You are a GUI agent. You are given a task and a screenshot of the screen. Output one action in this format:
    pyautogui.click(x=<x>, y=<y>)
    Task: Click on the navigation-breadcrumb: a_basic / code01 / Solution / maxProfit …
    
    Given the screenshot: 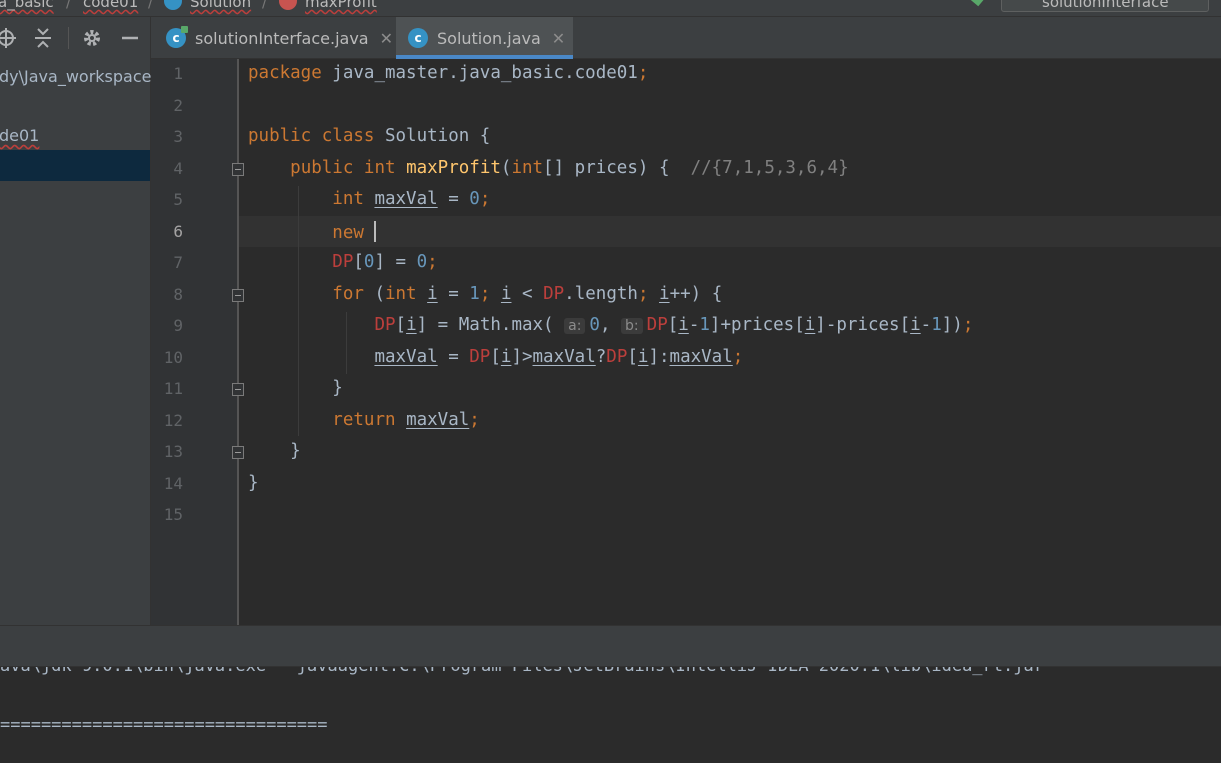 What is the action you would take?
    pyautogui.click(x=610, y=8)
    